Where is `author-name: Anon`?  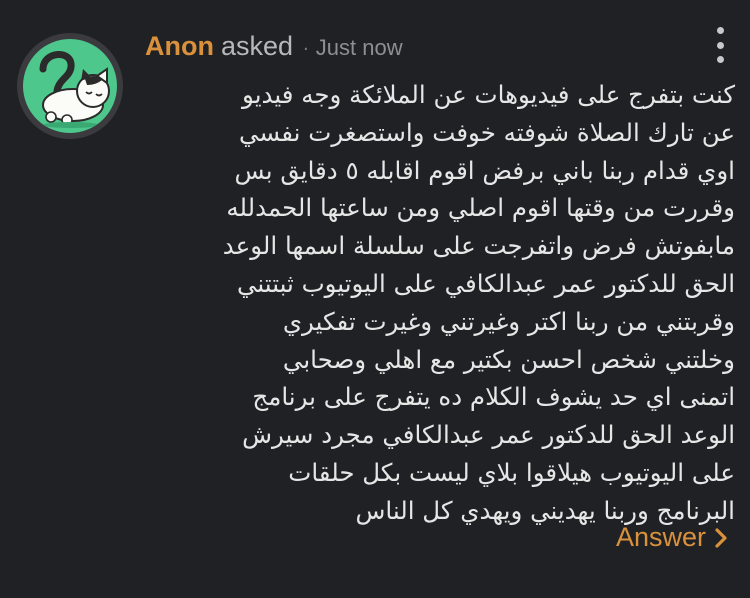
author-name: Anon is located at coordinates (179, 46).